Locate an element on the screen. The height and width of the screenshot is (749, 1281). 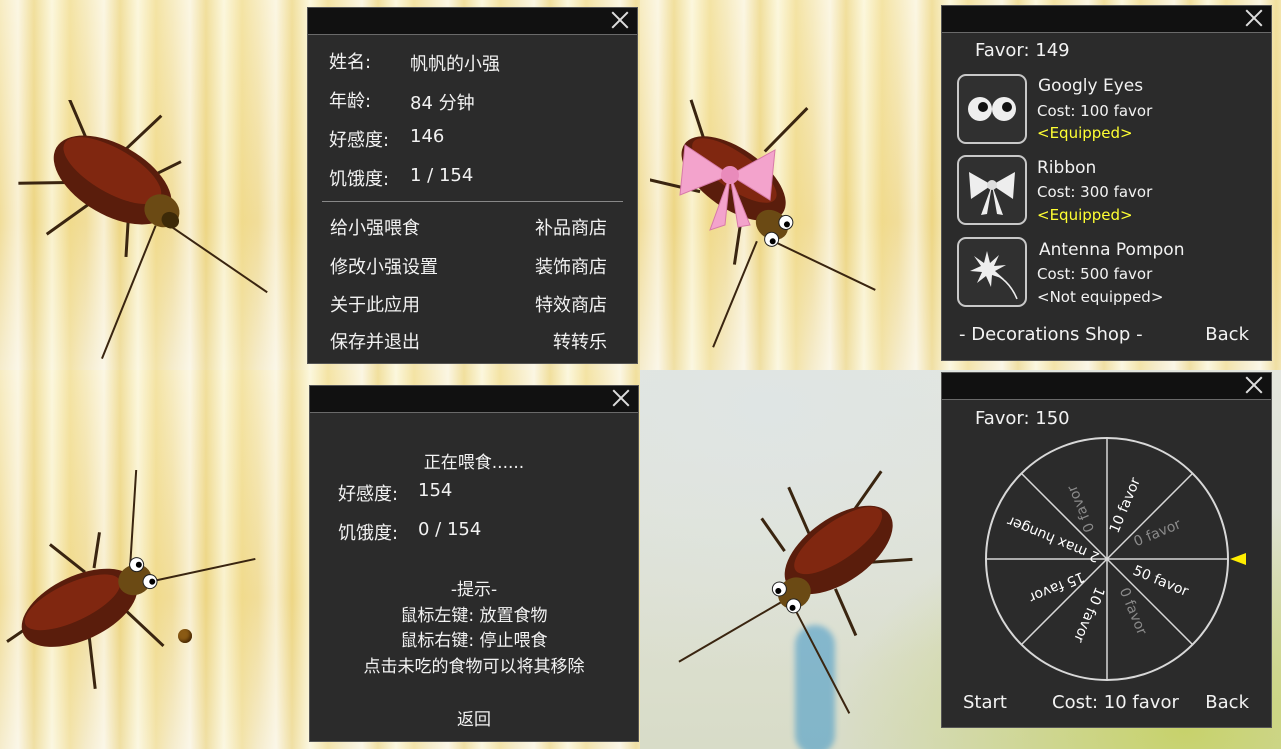
menu-effects-shop: 特效商店 is located at coordinates (571, 304).